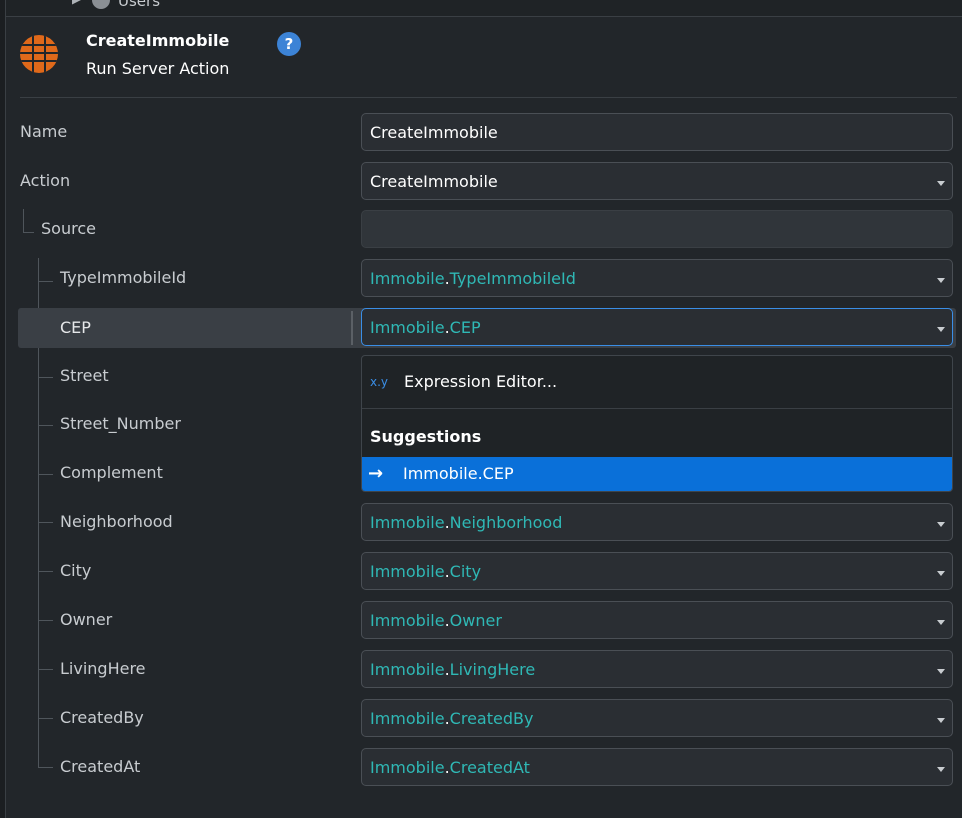  What do you see at coordinates (450, 767) in the screenshot?
I see `expression-value: Immobile.CreatedAt` at bounding box center [450, 767].